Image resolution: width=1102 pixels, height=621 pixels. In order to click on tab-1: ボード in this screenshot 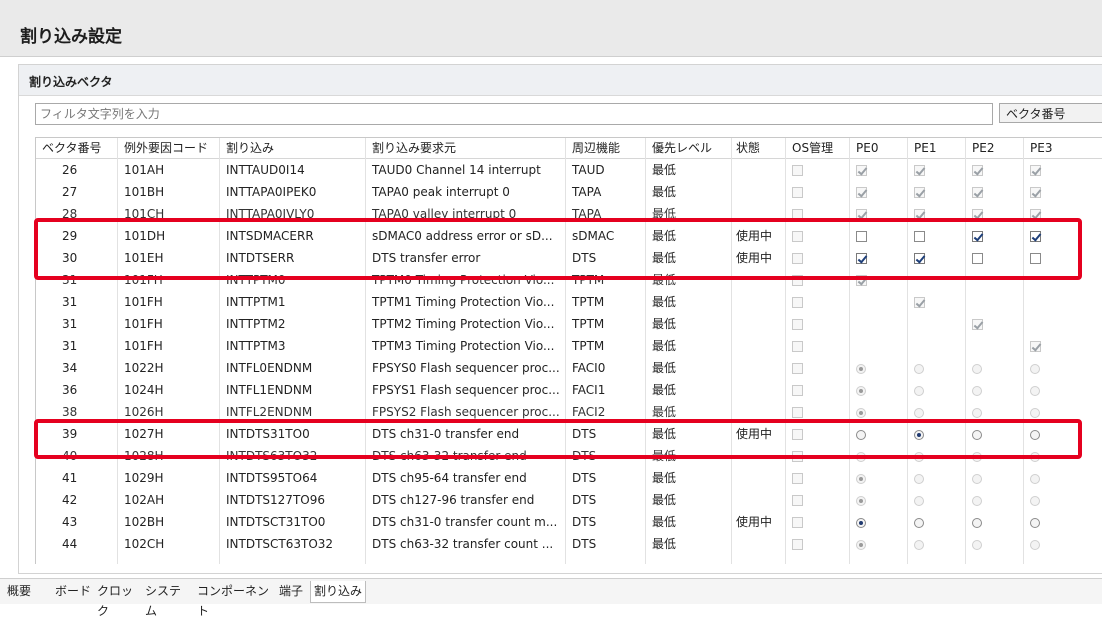, I will do `click(73, 592)`.